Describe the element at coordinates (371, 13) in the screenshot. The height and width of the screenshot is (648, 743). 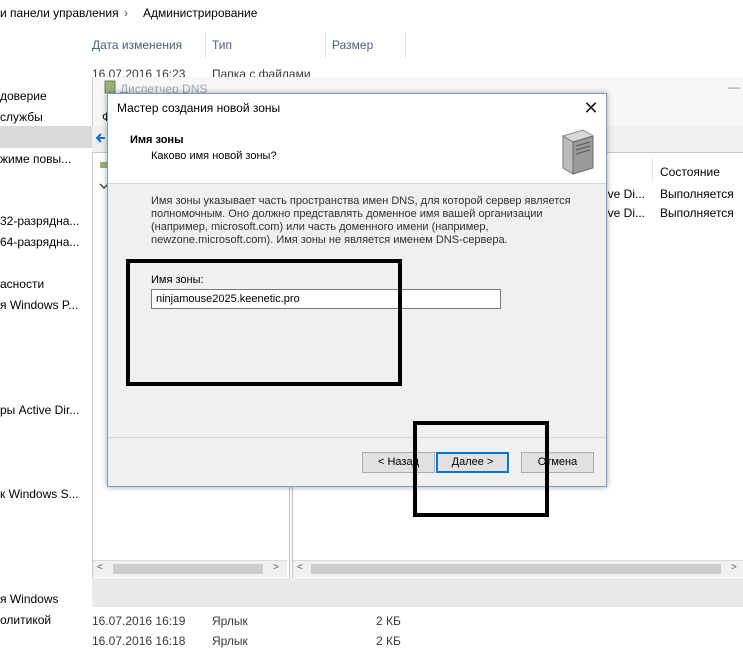
I see `breadcrumb: и панели управления › Администрирование` at that location.